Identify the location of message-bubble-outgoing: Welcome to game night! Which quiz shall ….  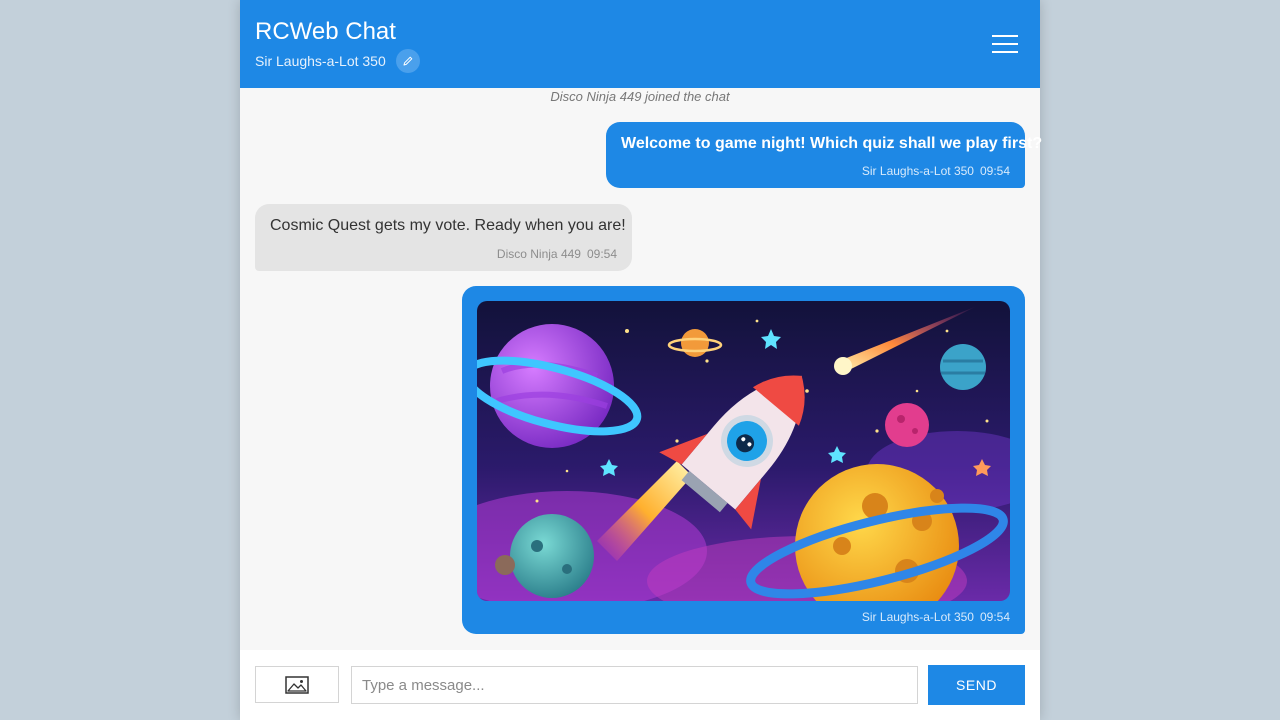
(824, 155).